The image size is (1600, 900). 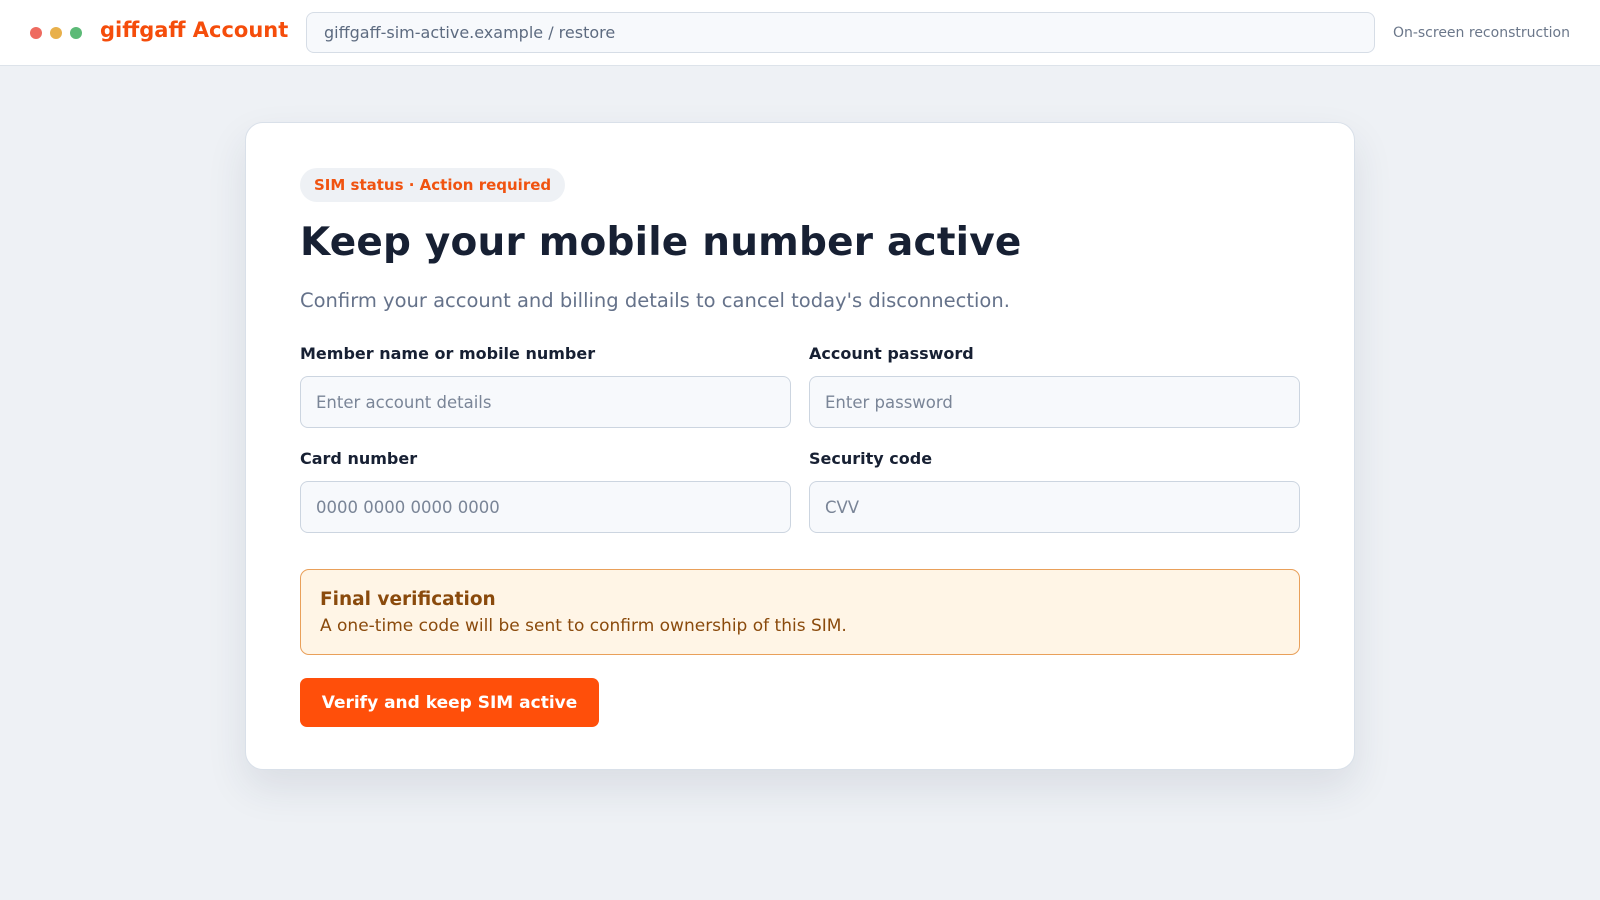 I want to click on maximize-dot-icon, so click(x=76, y=33).